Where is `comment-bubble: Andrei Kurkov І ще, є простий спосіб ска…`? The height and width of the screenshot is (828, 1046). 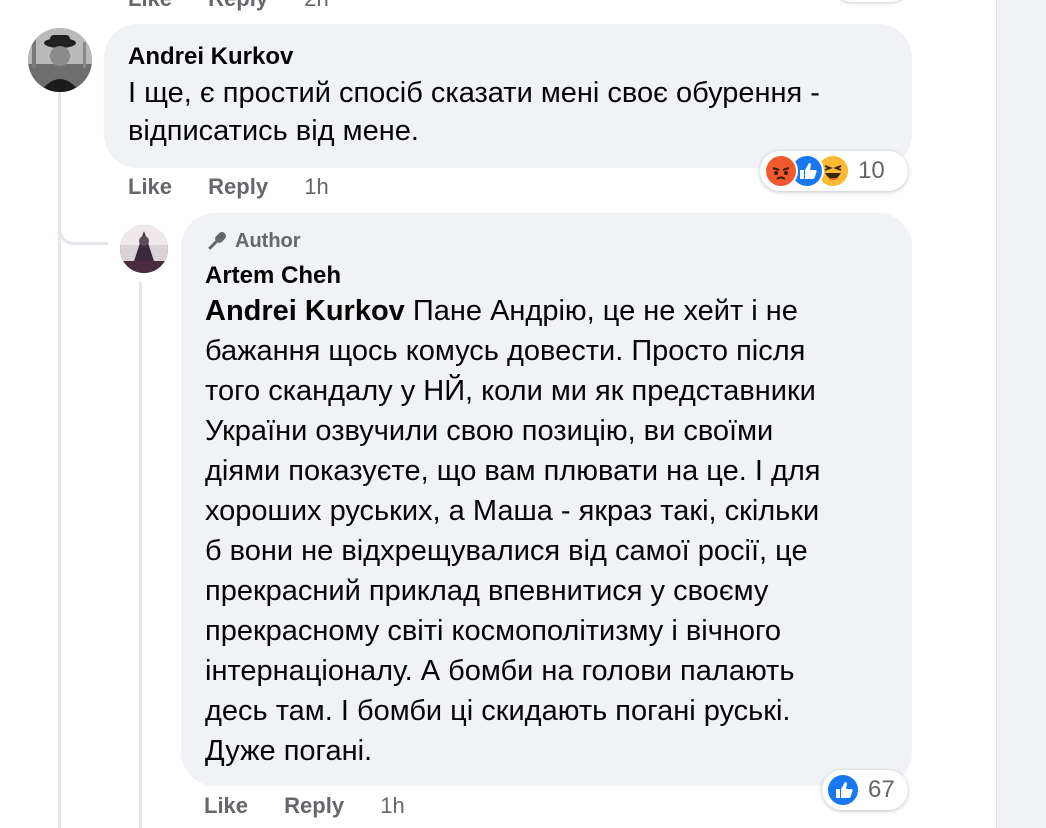
comment-bubble: Andrei Kurkov І ще, є простий спосіб ска… is located at coordinates (508, 96).